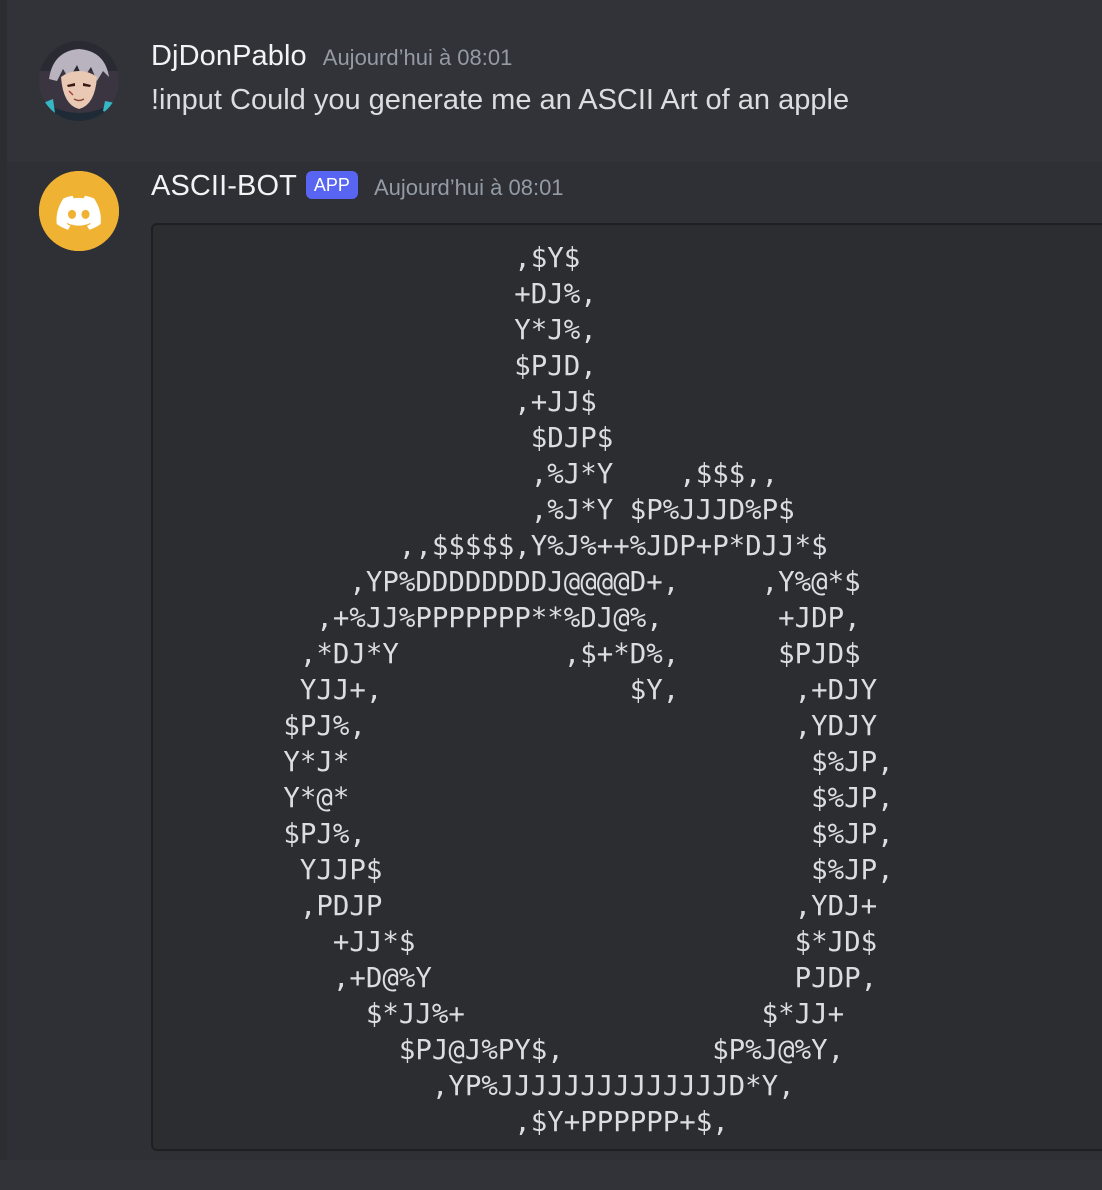  What do you see at coordinates (224, 186) in the screenshot?
I see `username: ASCII-BOT` at bounding box center [224, 186].